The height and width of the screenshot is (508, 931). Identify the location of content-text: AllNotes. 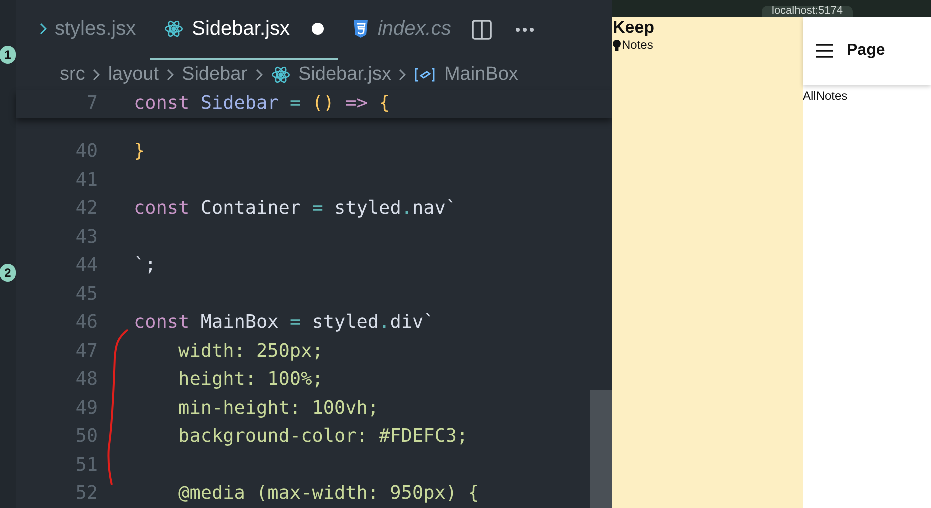
(826, 96).